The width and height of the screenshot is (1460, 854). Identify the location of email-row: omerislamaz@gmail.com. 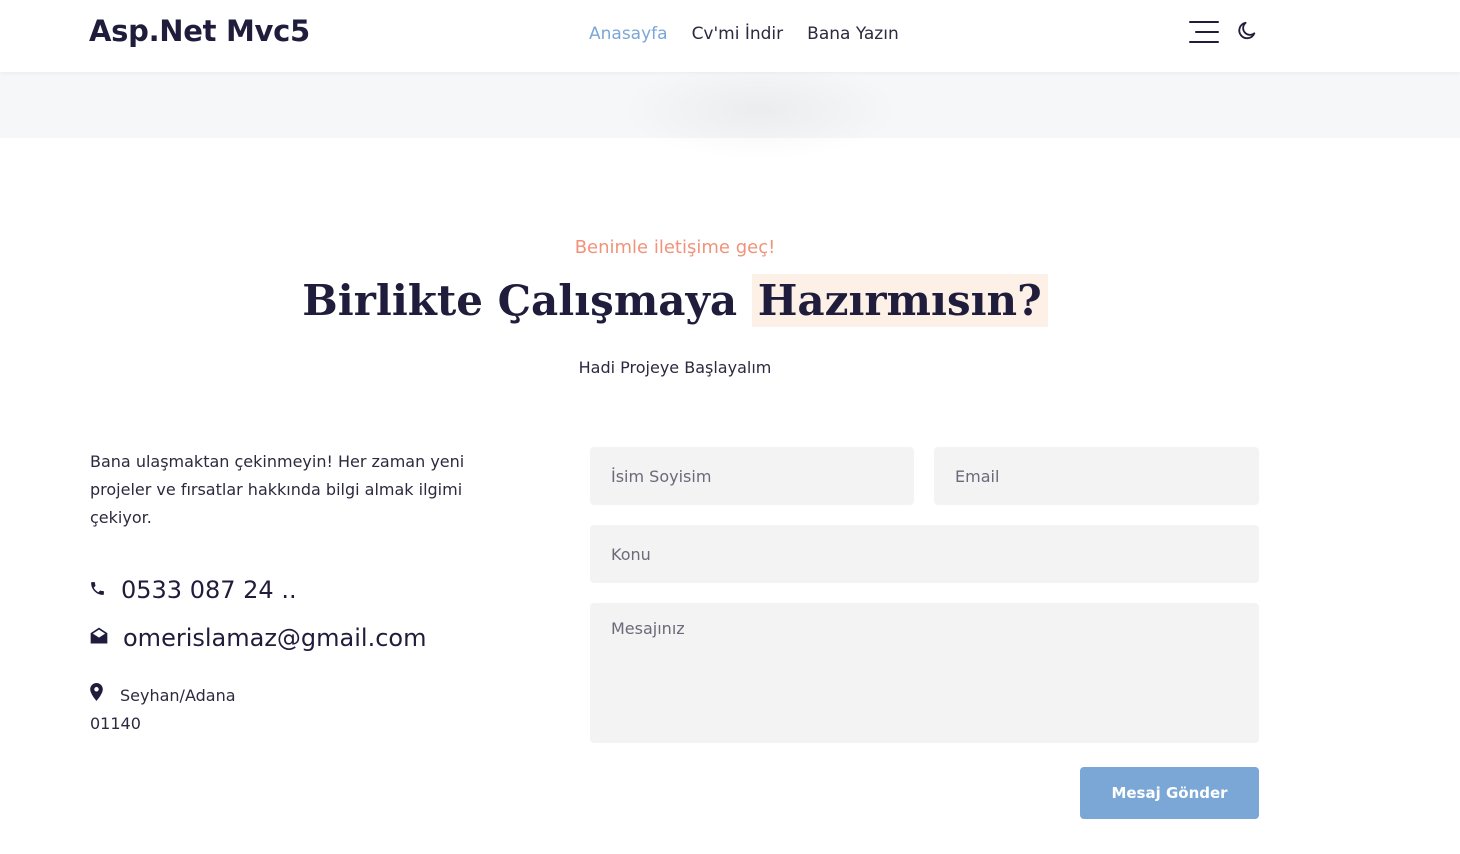
(257, 638).